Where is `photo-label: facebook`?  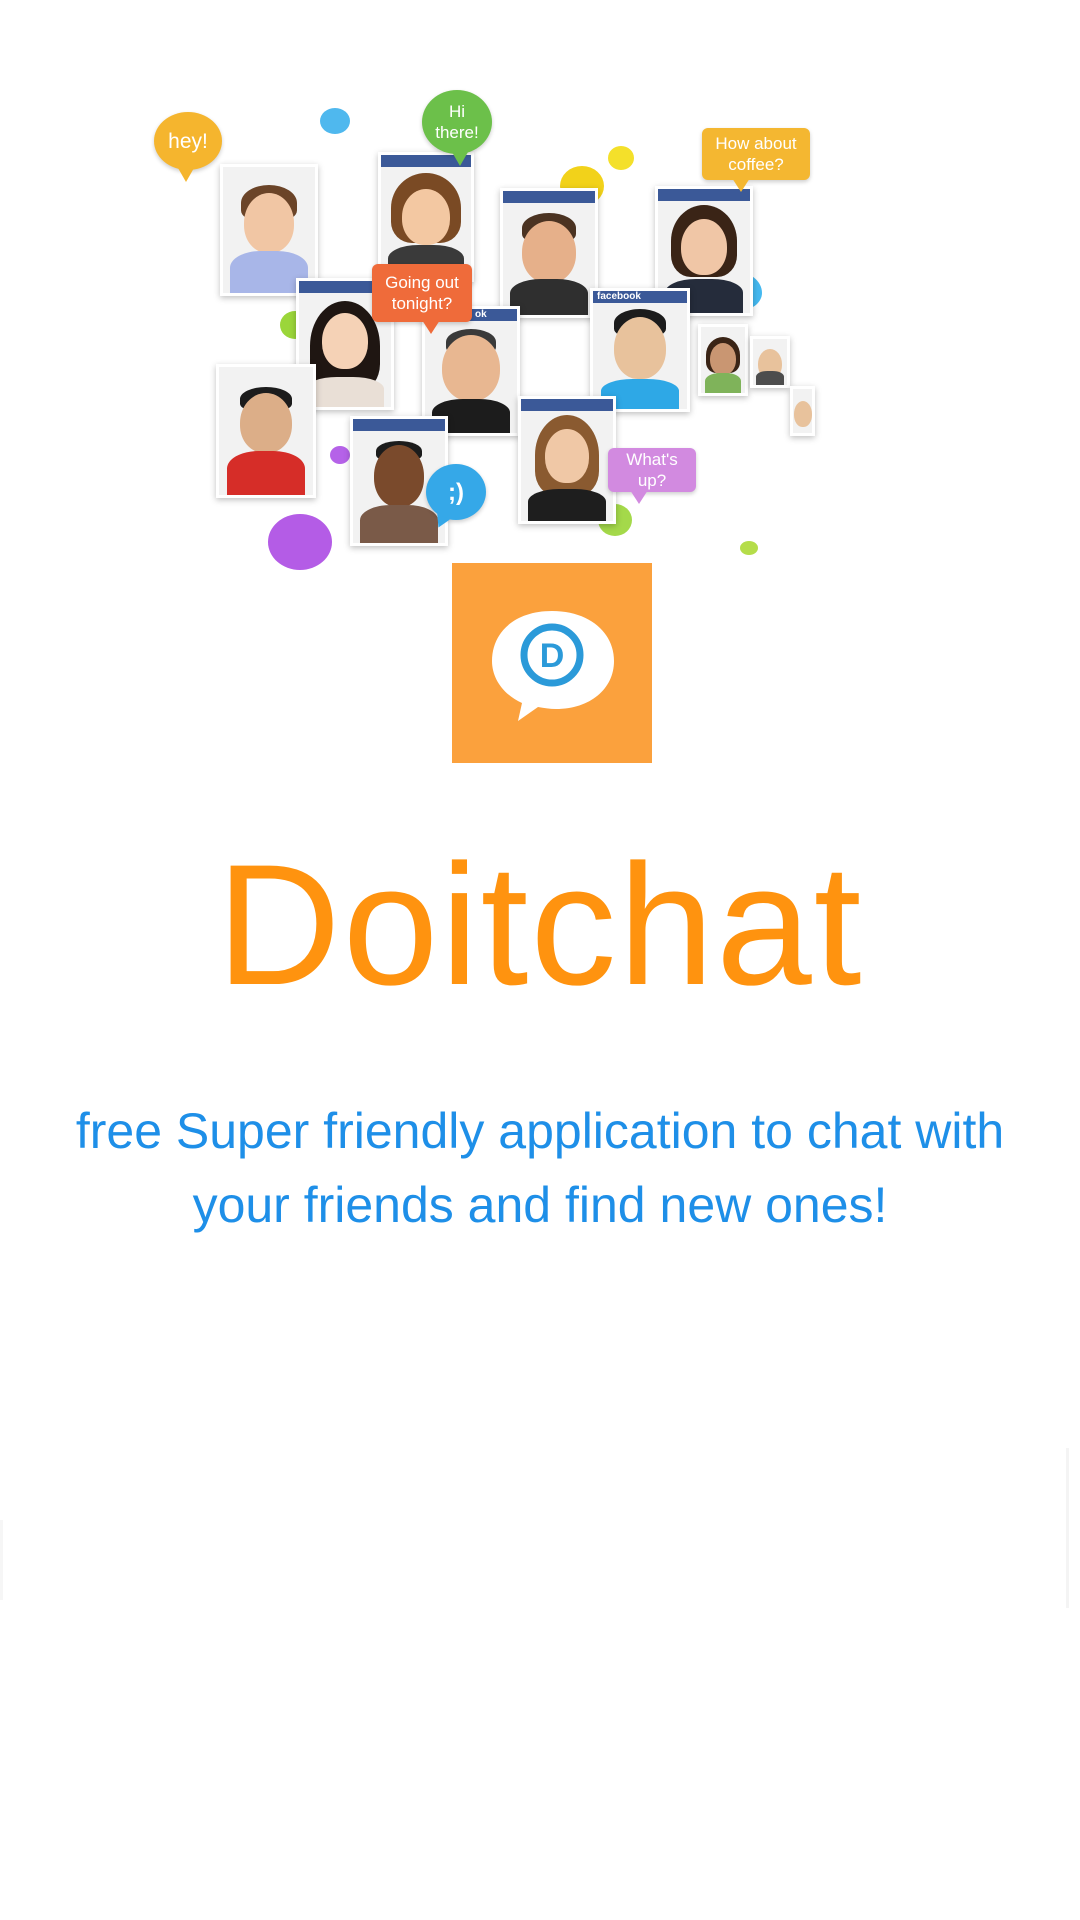 photo-label: facebook is located at coordinates (619, 296).